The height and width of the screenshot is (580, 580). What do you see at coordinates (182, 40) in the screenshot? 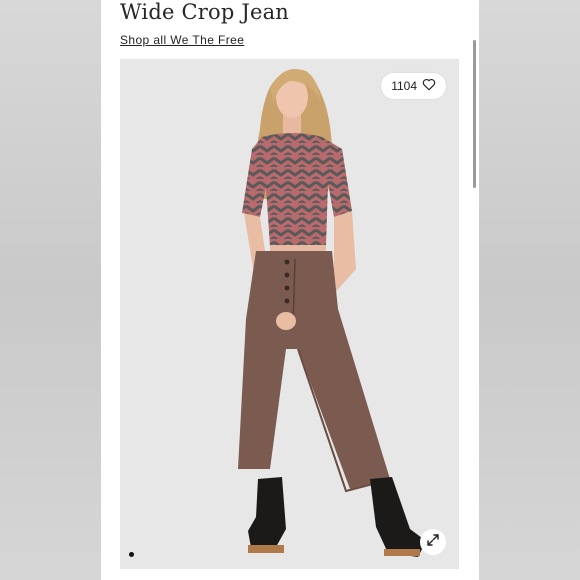
I see `shop-all-link: Shop all We The Free` at bounding box center [182, 40].